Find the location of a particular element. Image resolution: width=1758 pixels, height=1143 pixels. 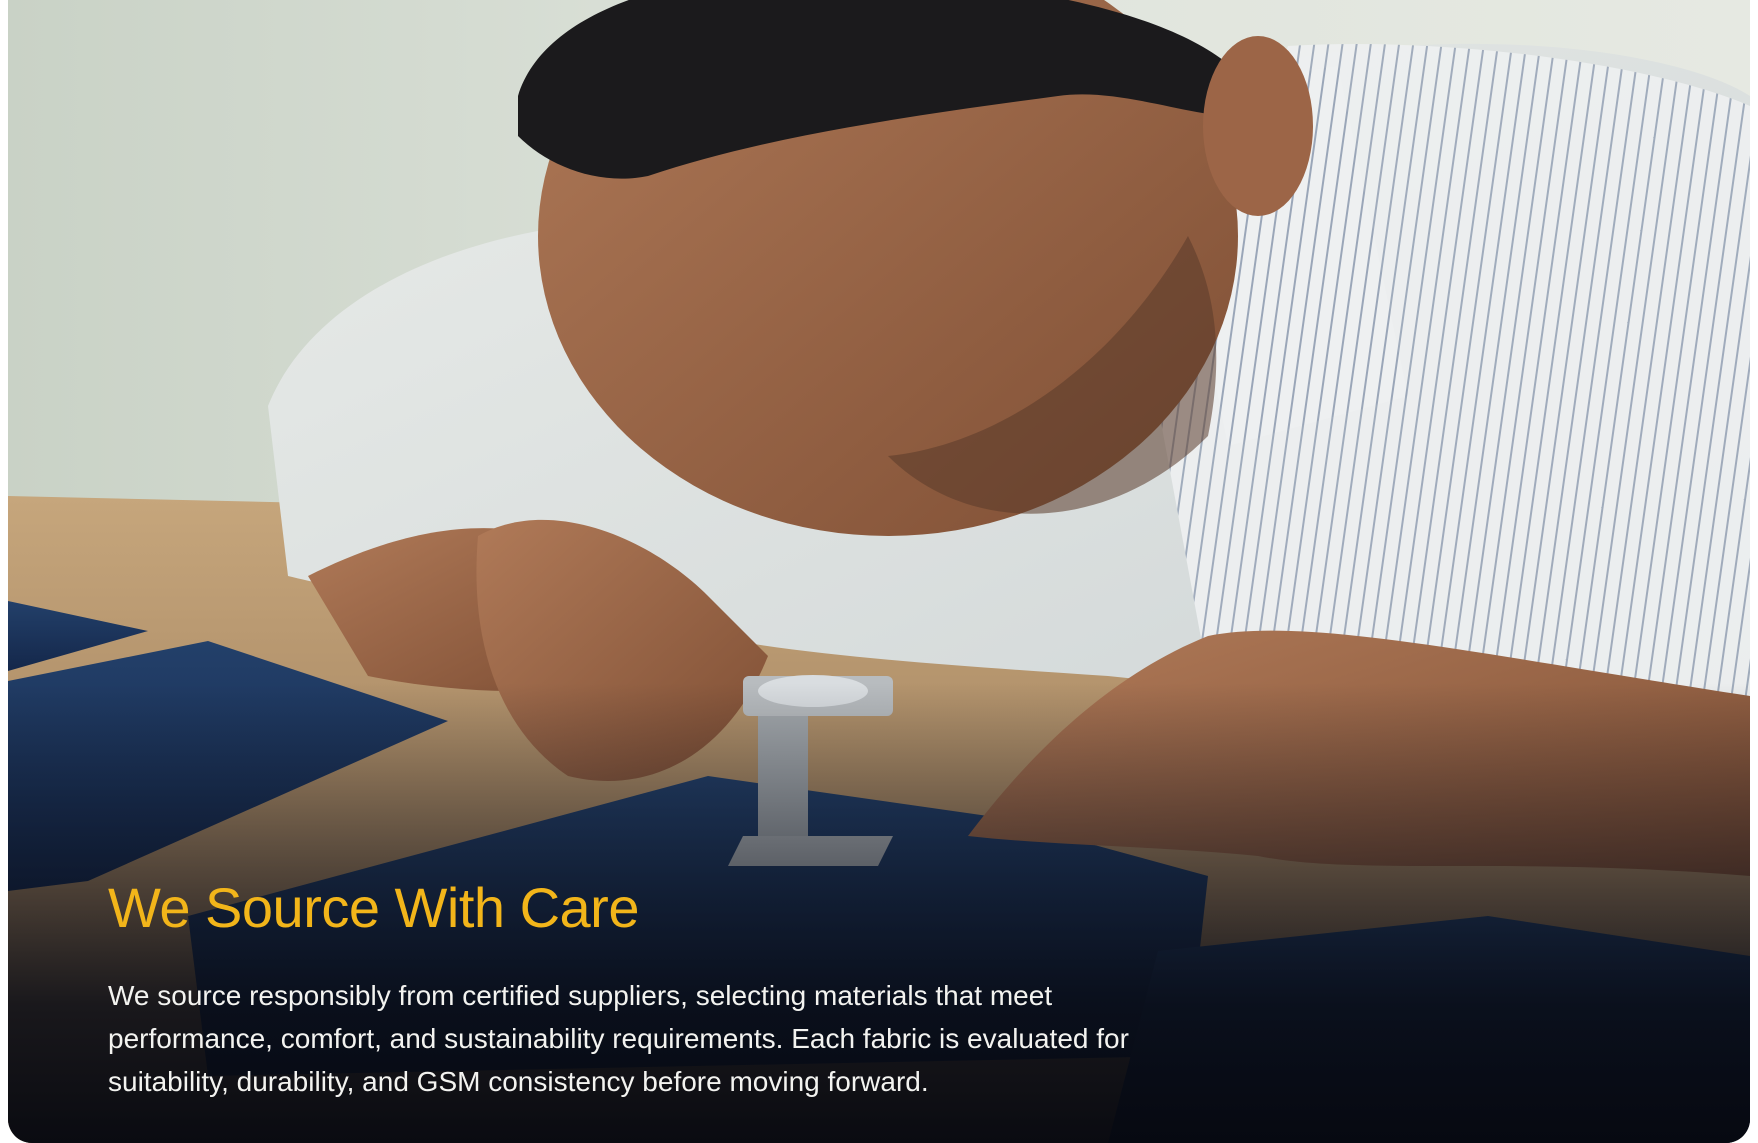

hero-title: We Source With Care is located at coordinates (373, 907).